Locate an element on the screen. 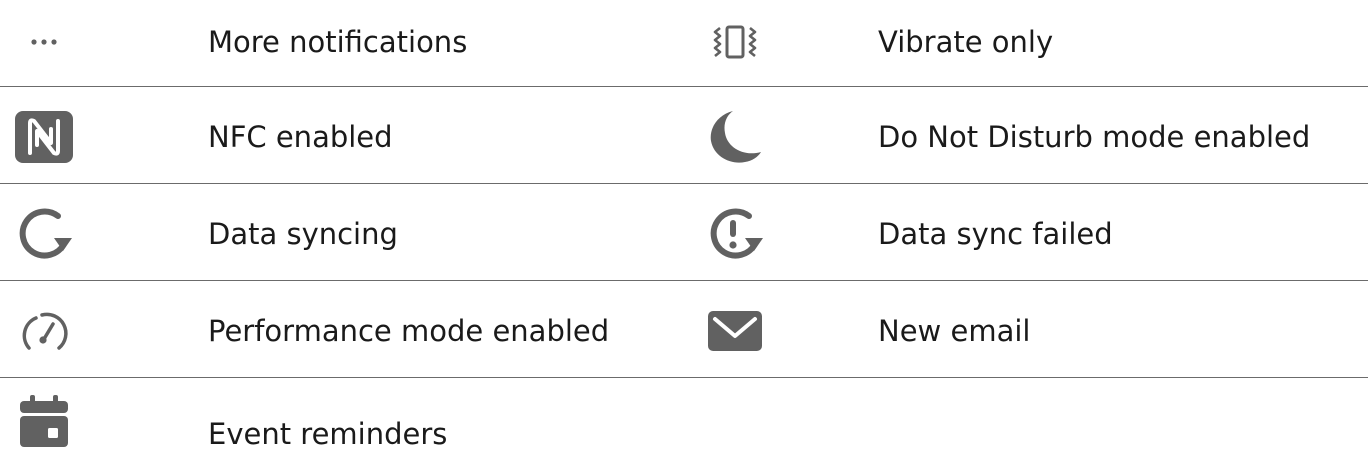 Image resolution: width=1368 pixels, height=474 pixels. nfc-icon is located at coordinates (44, 137).